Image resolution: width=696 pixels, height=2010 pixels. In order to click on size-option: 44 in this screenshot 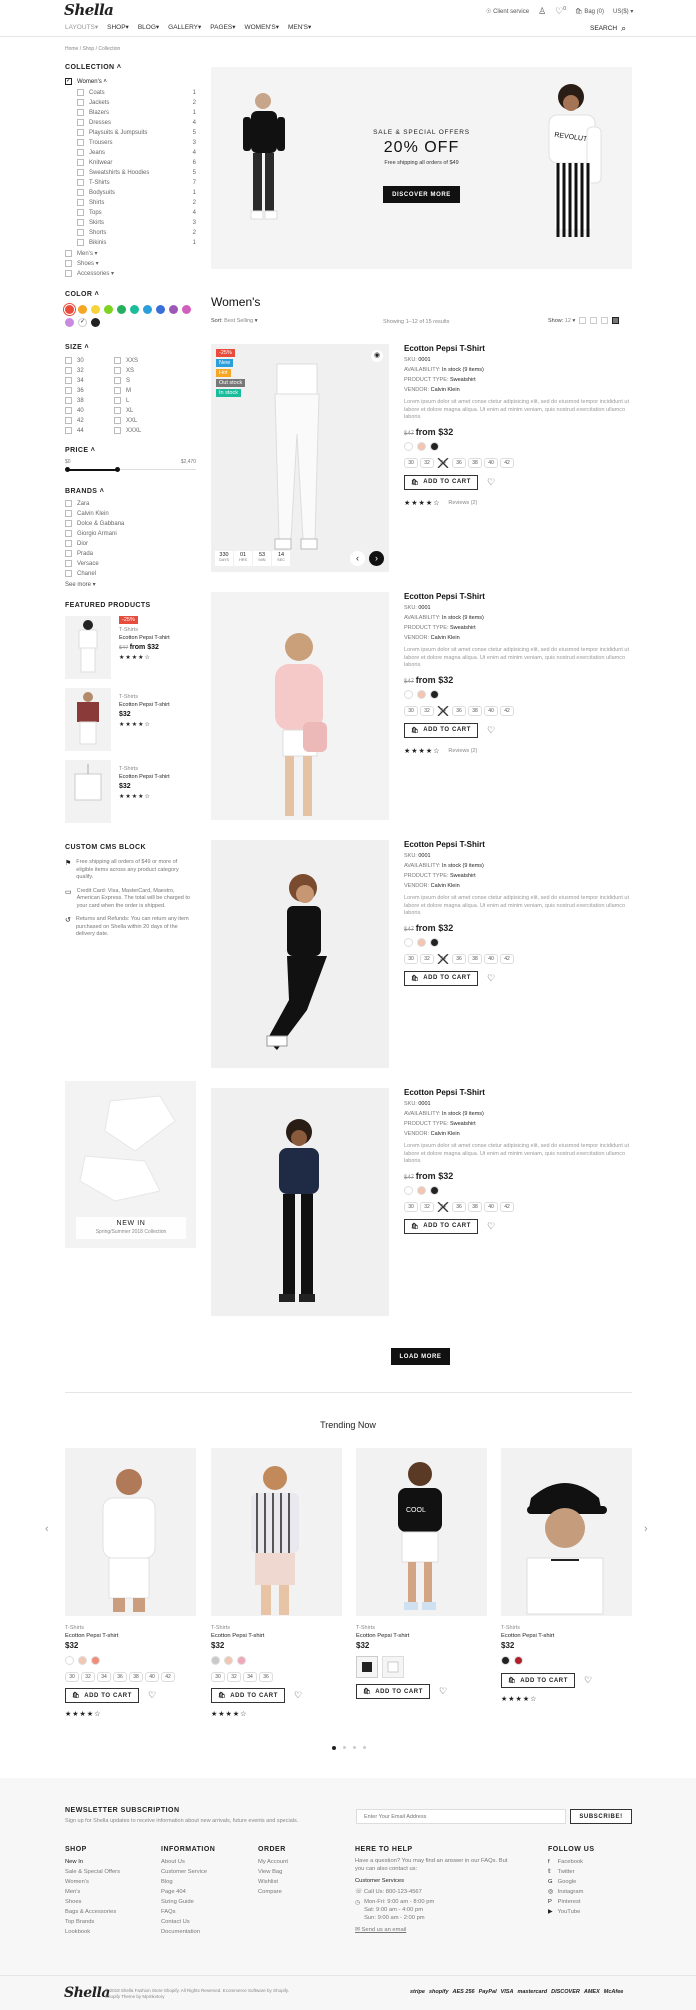, I will do `click(89, 431)`.